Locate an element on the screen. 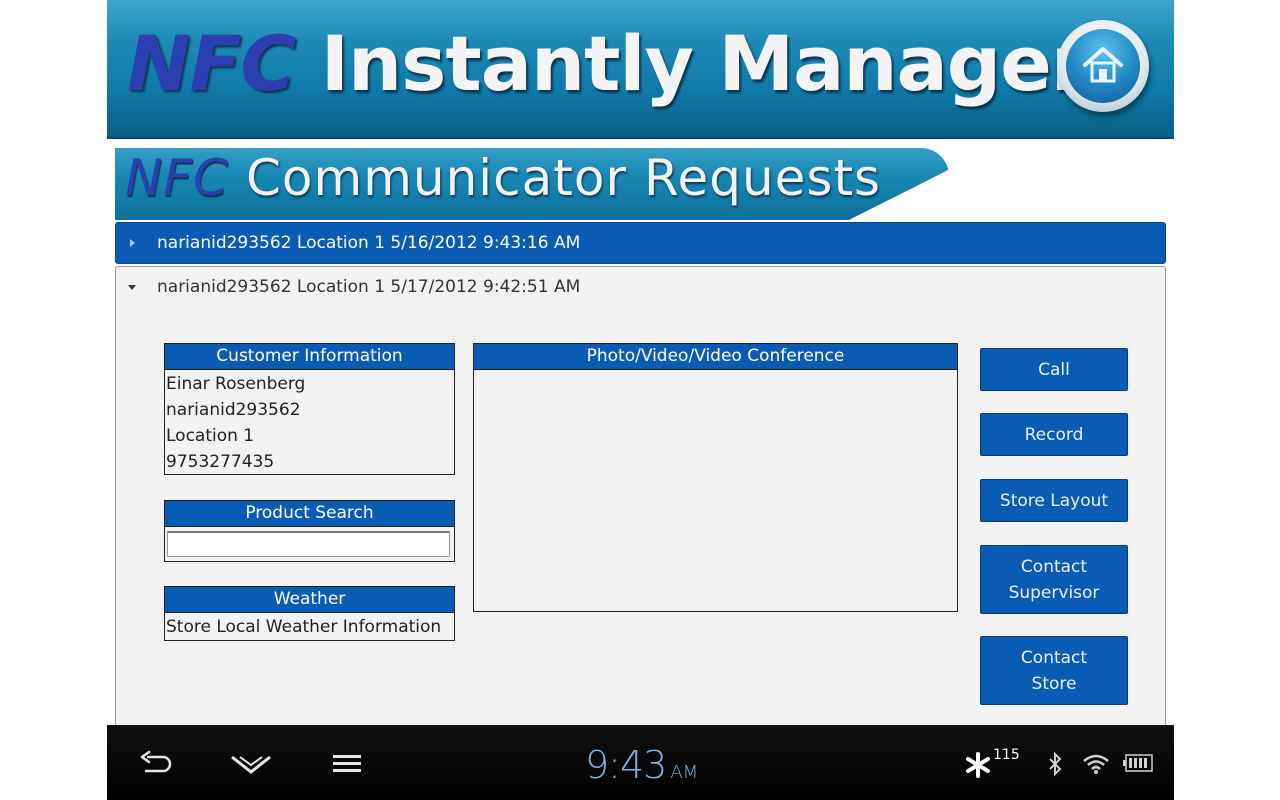 The height and width of the screenshot is (800, 1280). home-button-face is located at coordinates (1103, 66).